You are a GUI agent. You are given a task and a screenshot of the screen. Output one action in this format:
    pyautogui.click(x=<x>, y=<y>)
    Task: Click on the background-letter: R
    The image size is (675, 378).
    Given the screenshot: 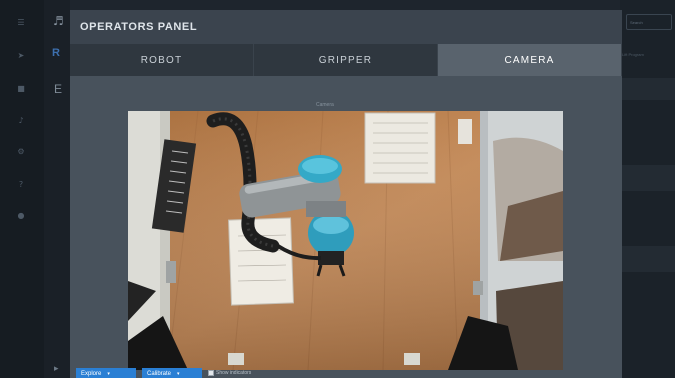 What is the action you would take?
    pyautogui.click(x=56, y=53)
    